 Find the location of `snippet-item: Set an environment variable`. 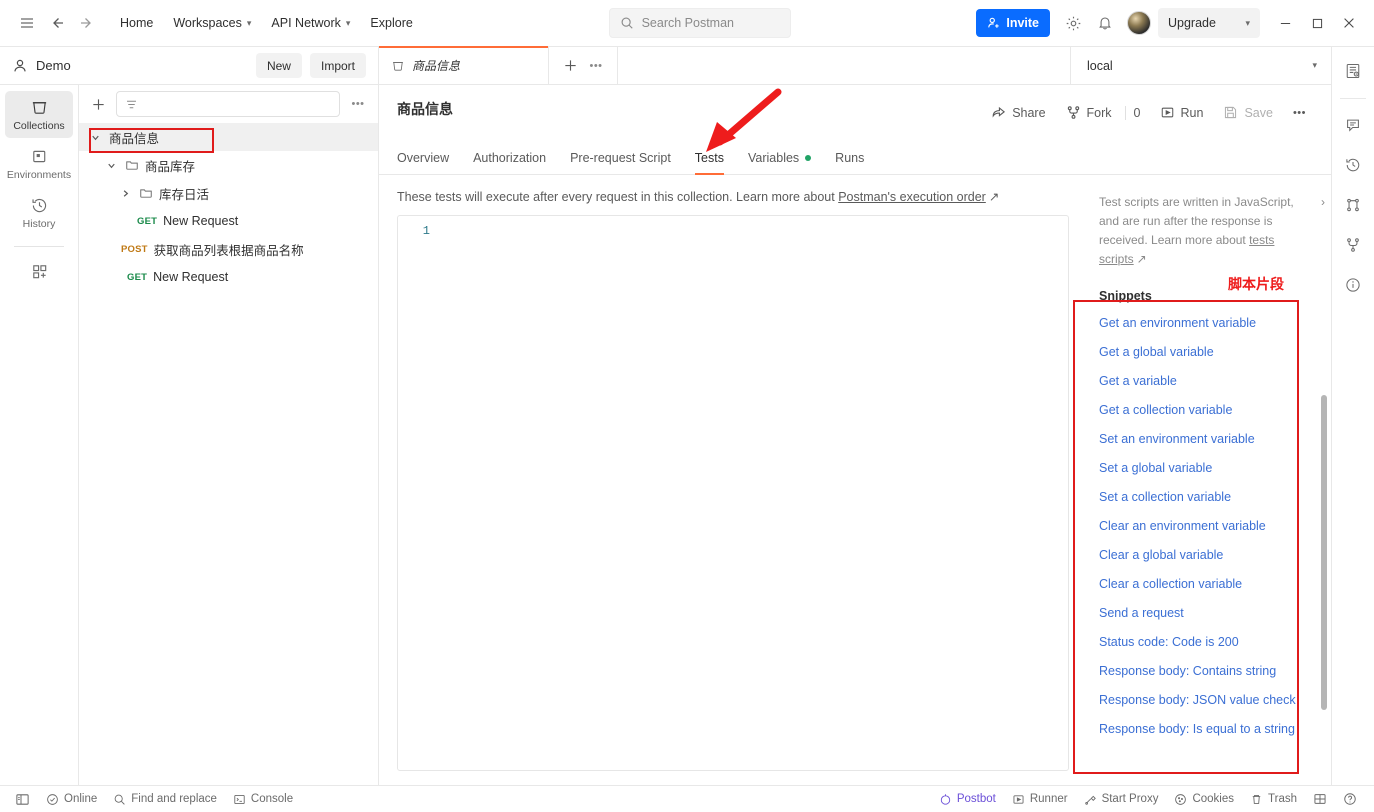

snippet-item: Set an environment variable is located at coordinates (1209, 439).